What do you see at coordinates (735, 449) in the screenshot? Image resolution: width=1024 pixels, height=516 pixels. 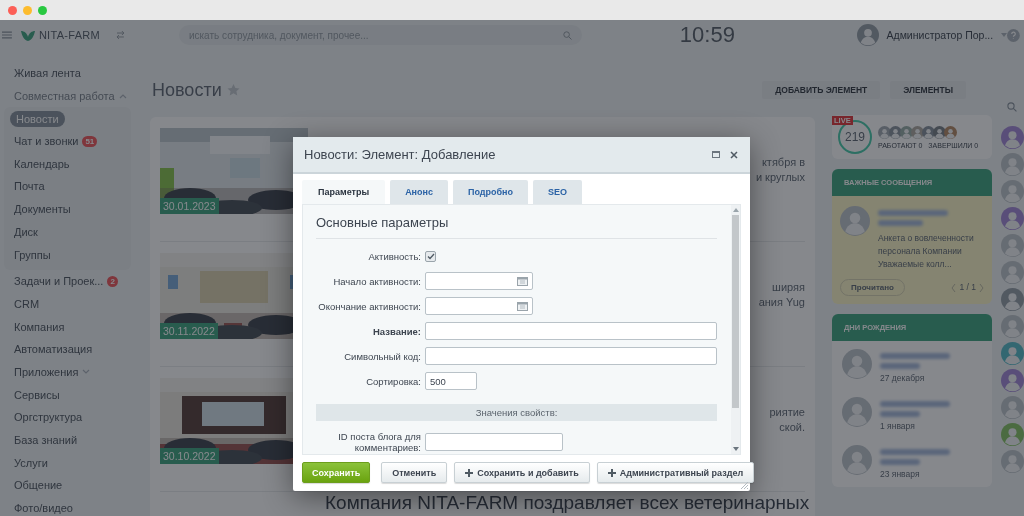 I see `scroll-down-icon` at bounding box center [735, 449].